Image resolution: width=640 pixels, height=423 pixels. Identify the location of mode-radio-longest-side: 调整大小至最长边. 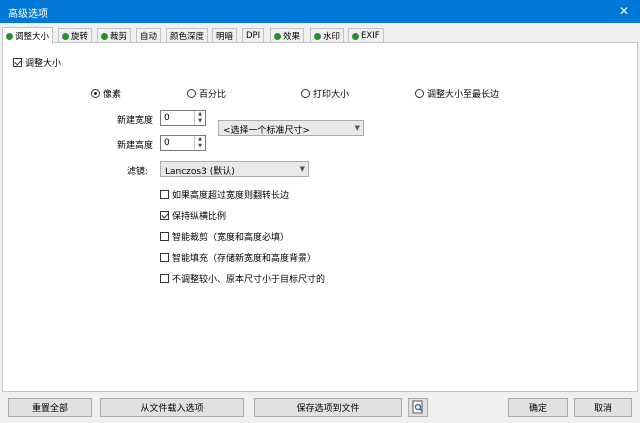
(457, 93).